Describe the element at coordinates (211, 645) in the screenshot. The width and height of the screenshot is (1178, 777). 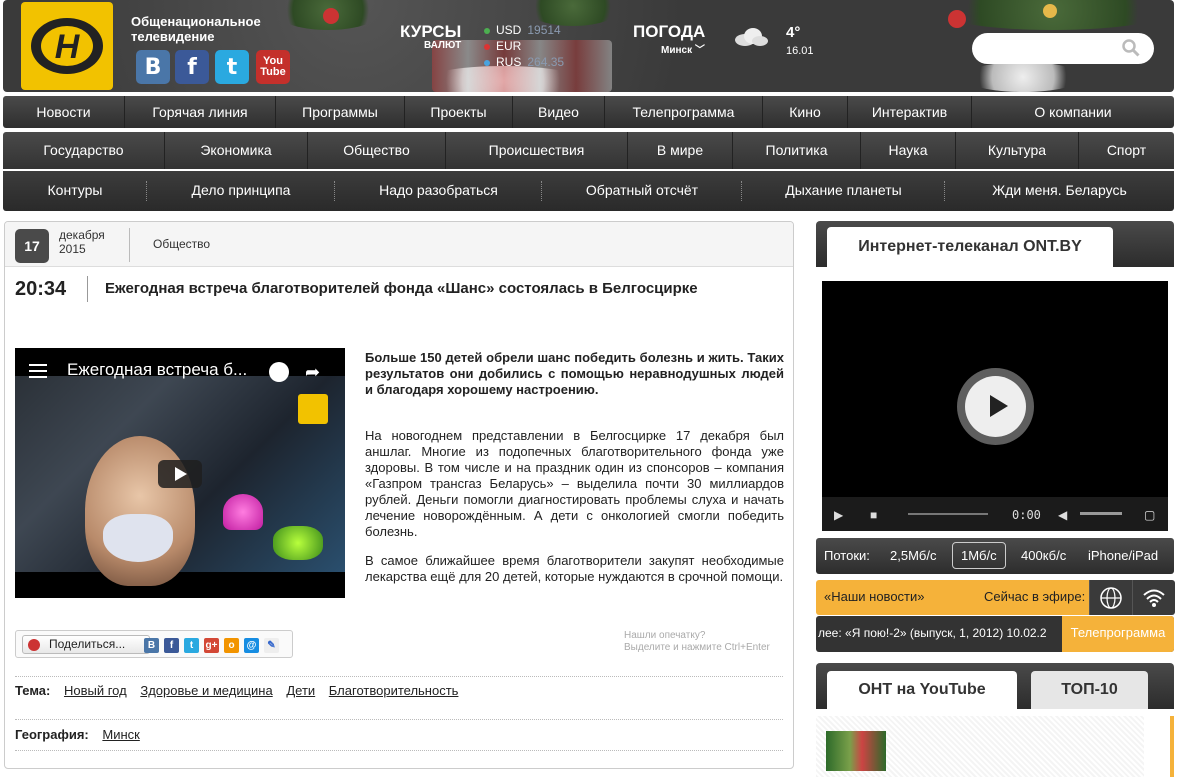
I see `google-plus-share-icon: g+` at that location.